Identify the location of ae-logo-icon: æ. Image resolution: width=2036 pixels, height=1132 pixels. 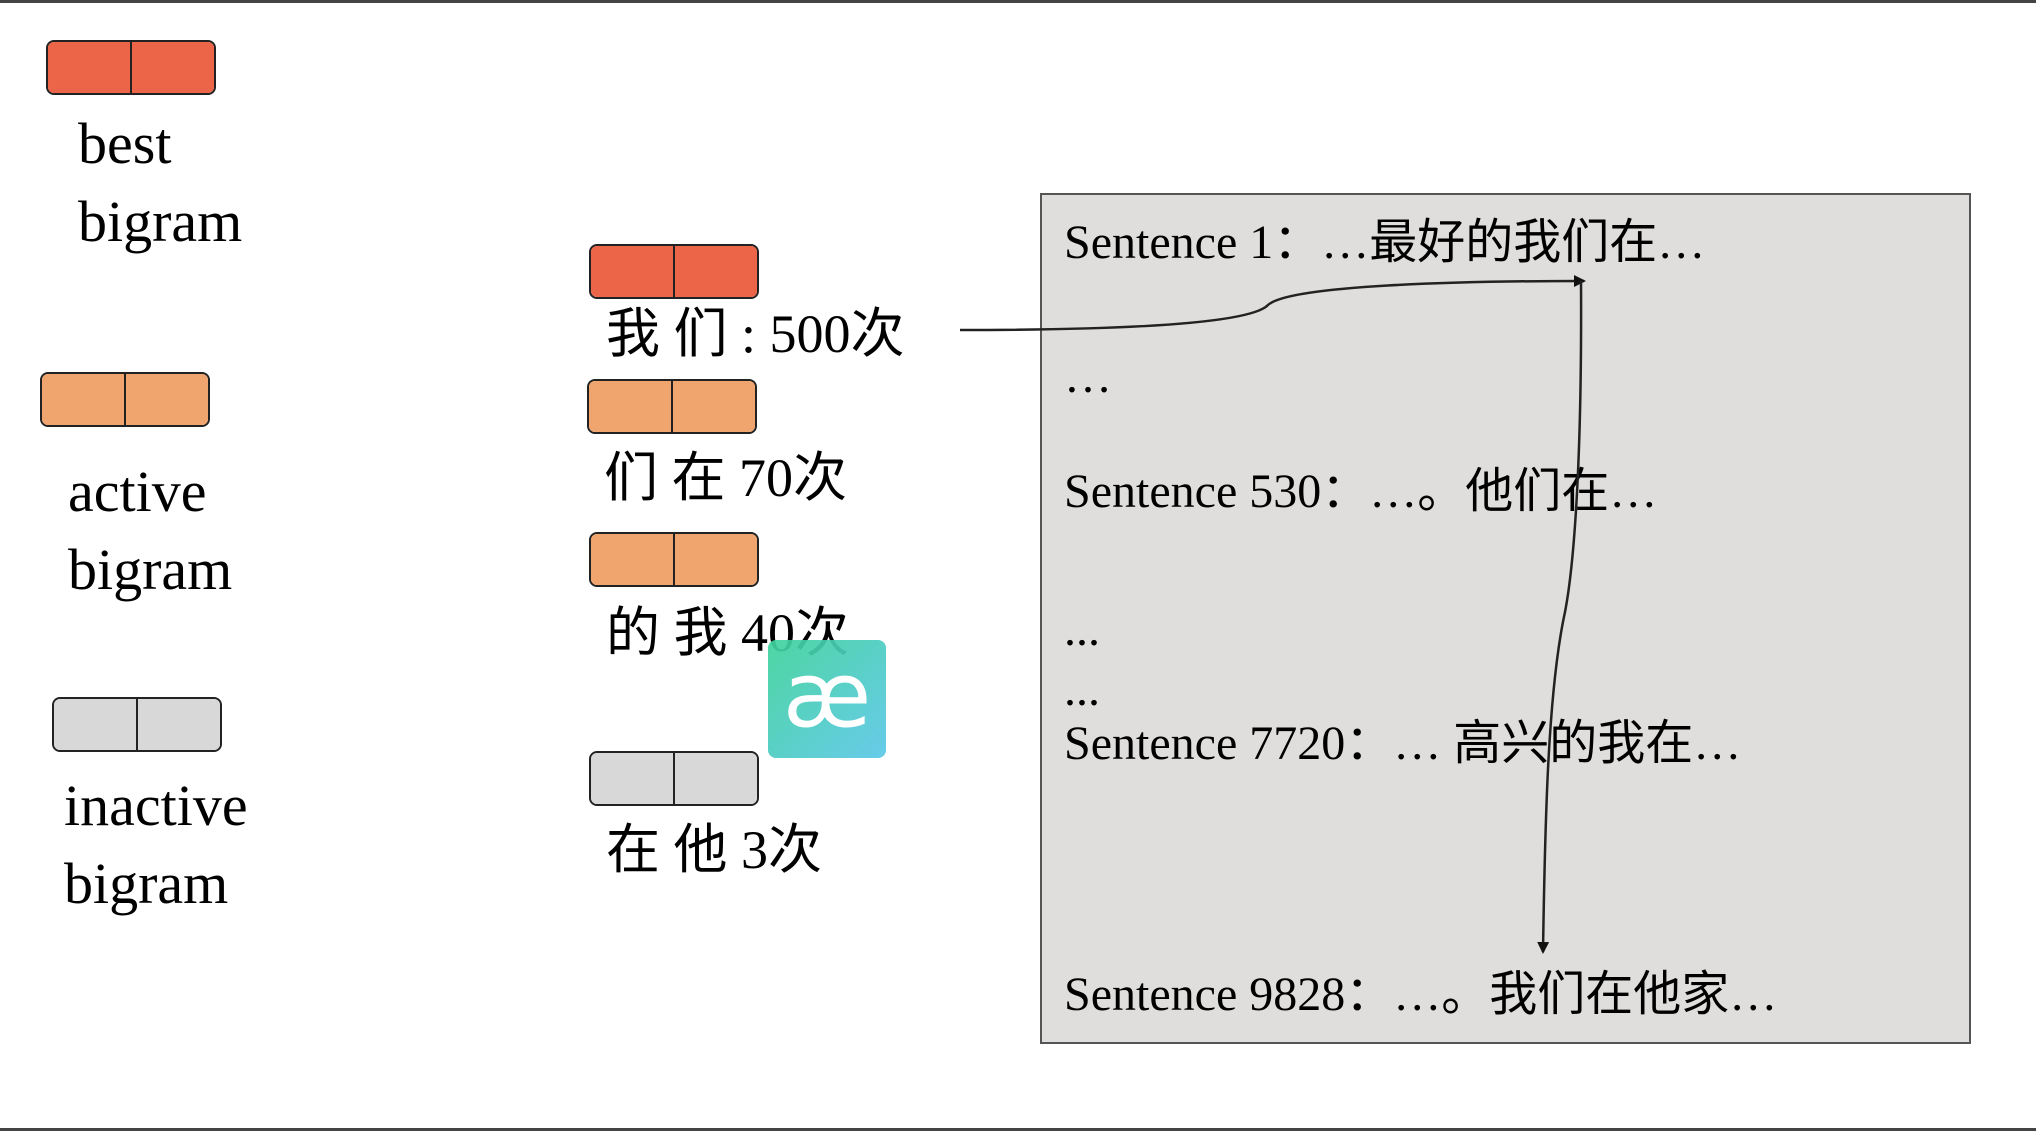
(827, 699).